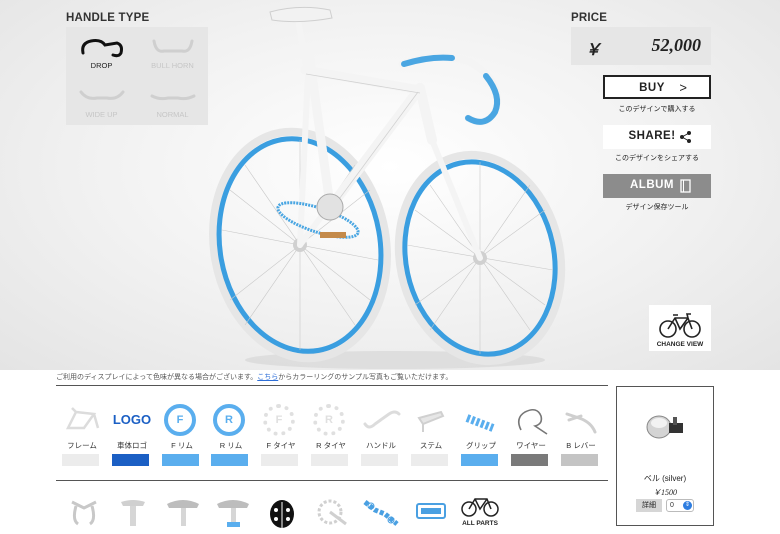  I want to click on ladybug-bell-icon, so click(282, 512).